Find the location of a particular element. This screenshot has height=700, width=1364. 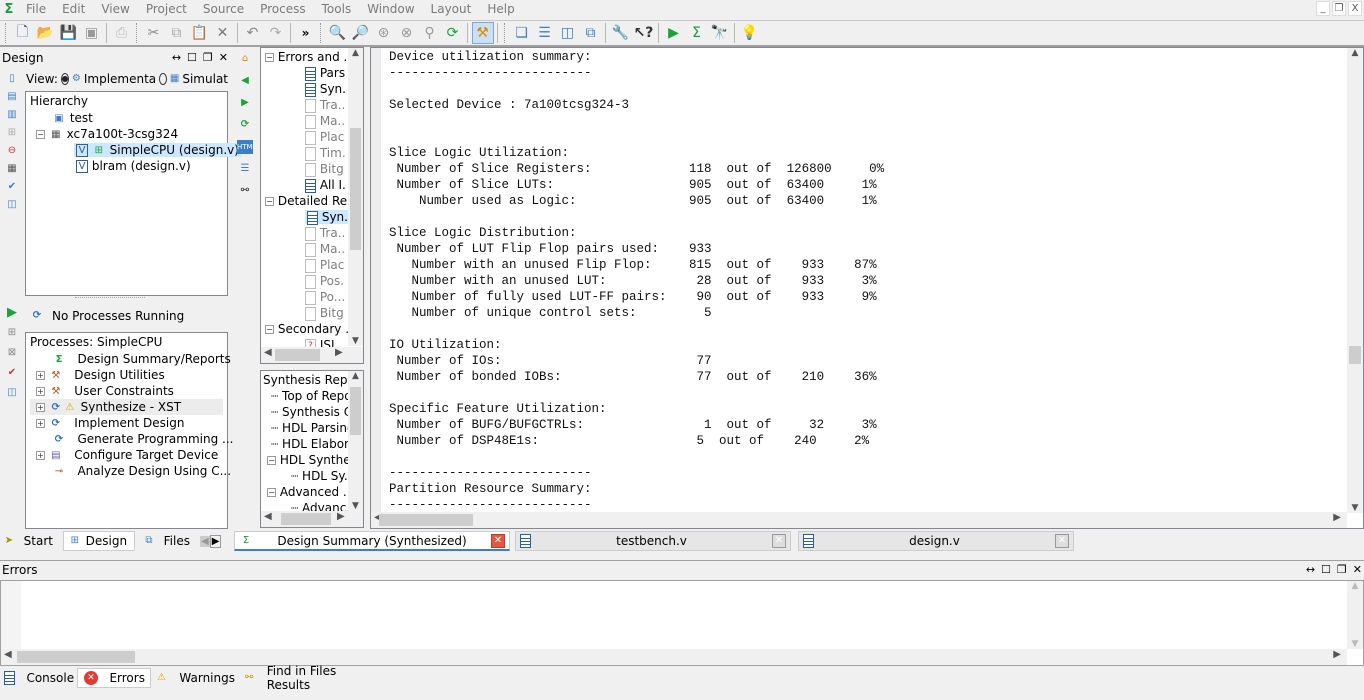

menu-source: Source is located at coordinates (223, 9).